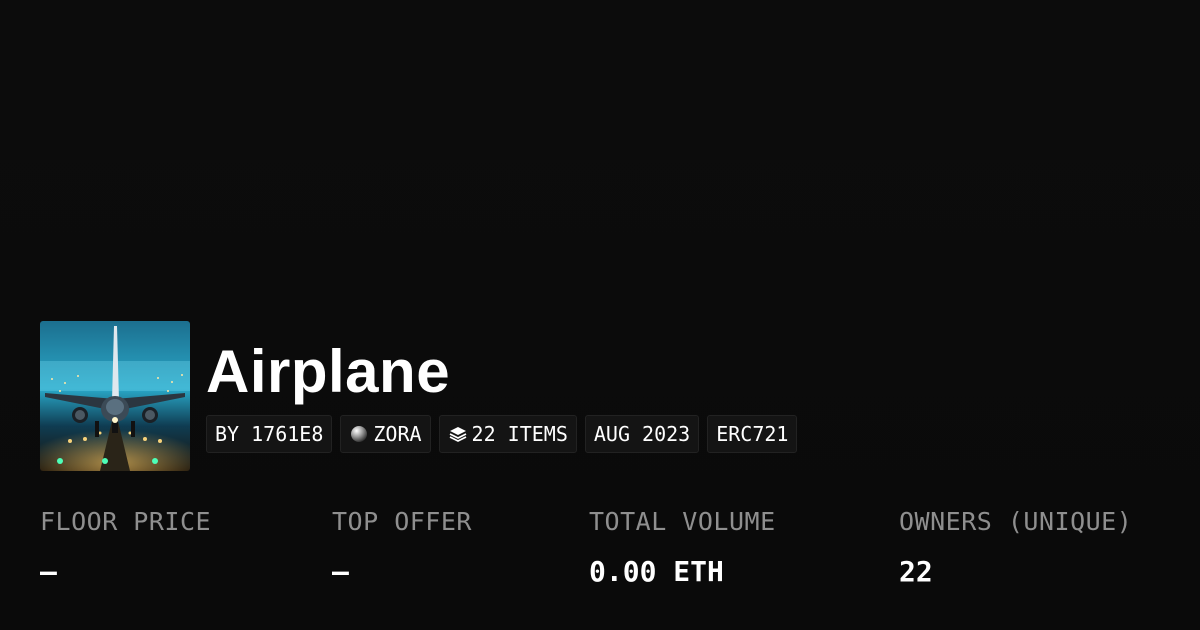 The image size is (1200, 630). Describe the element at coordinates (328, 371) in the screenshot. I see `collection-title: Airplane` at that location.